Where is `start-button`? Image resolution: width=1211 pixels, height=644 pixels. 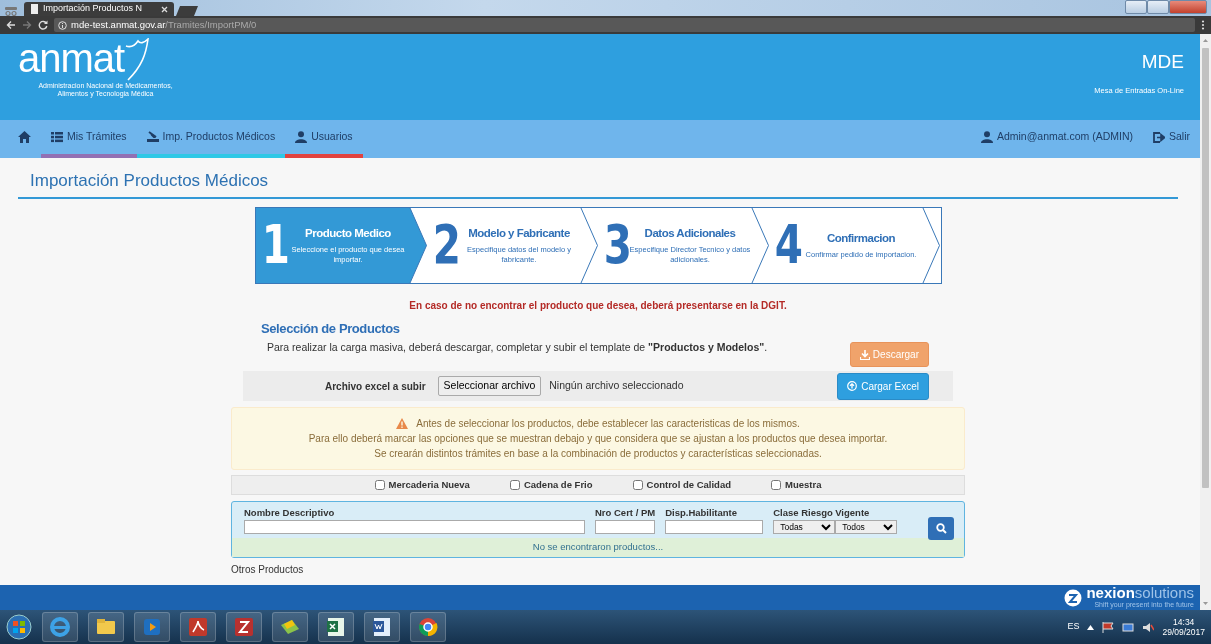 start-button is located at coordinates (19, 627).